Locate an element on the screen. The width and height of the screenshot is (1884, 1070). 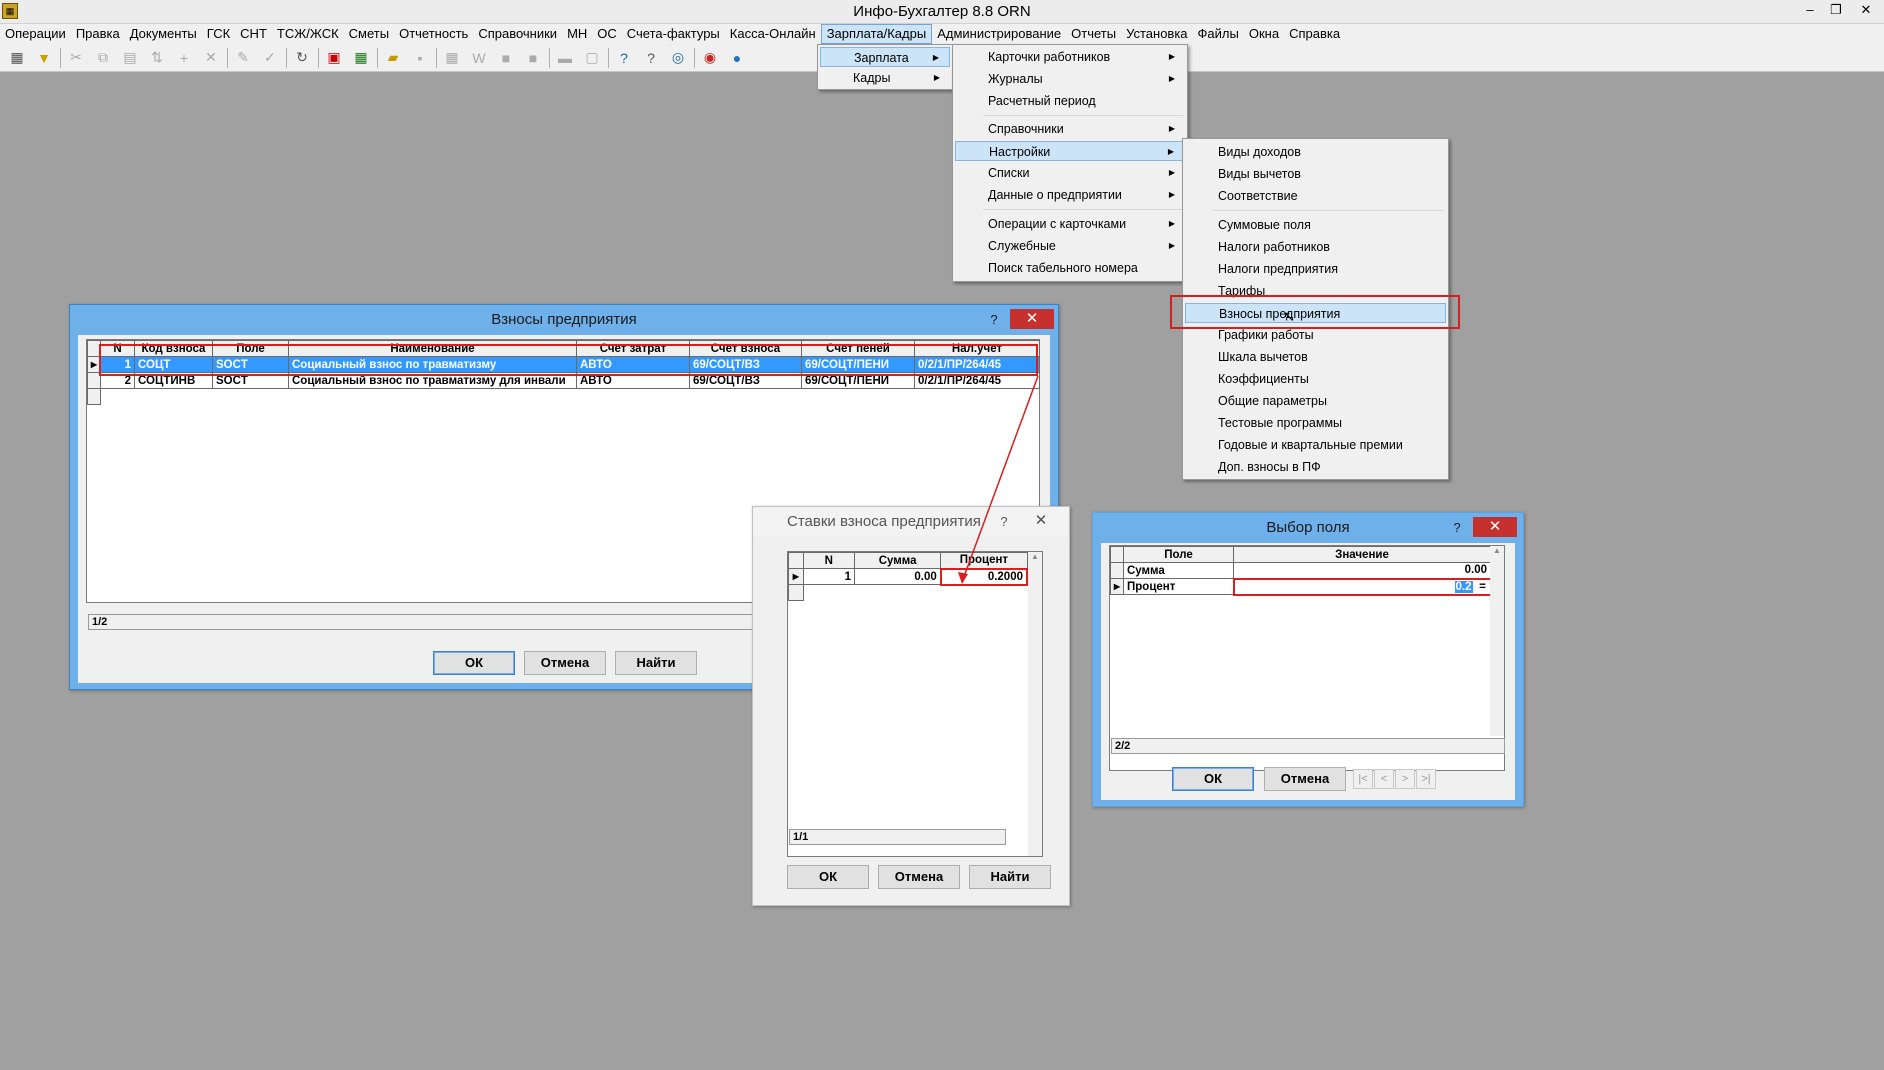
block2-icon: ■ is located at coordinates (533, 58).